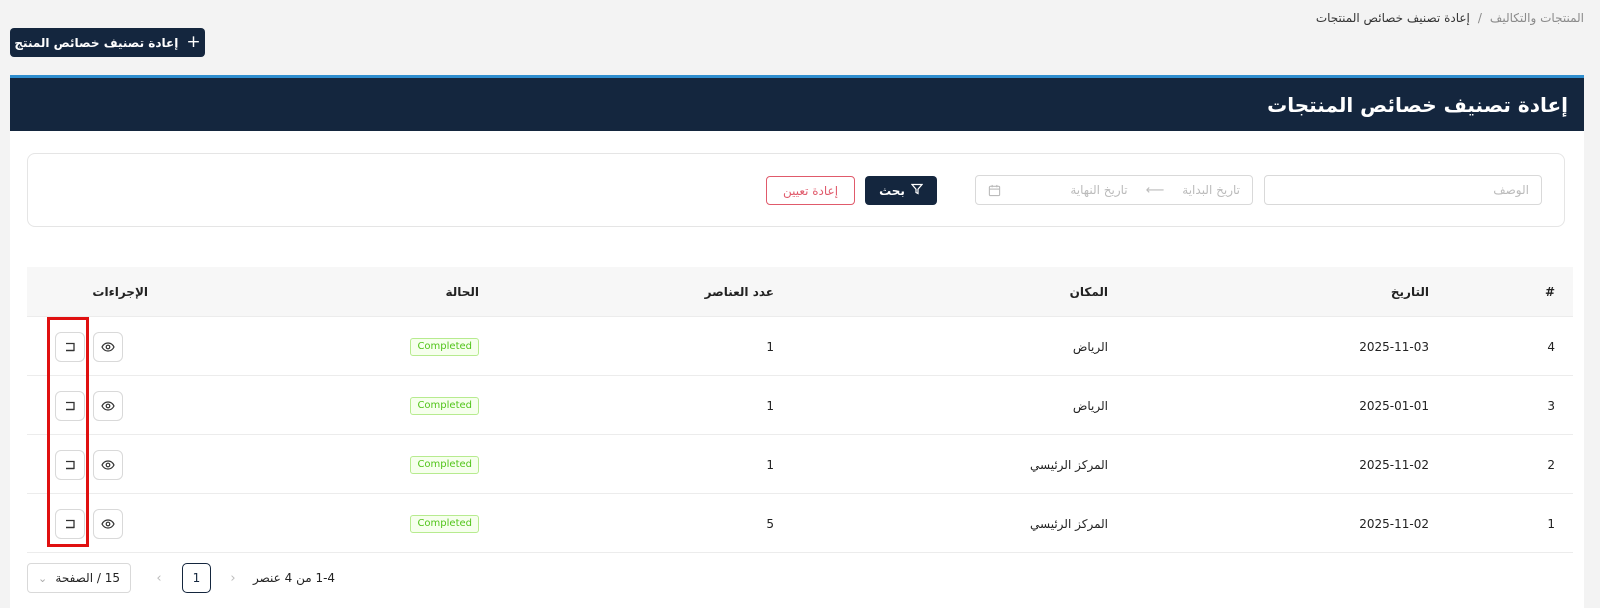 The width and height of the screenshot is (1600, 608). I want to click on chevron-left-icon: ‹, so click(159, 578).